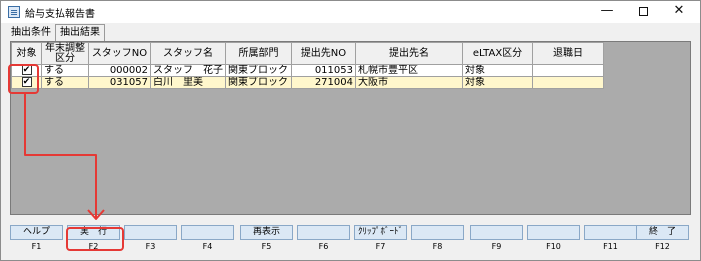 The width and height of the screenshot is (701, 261). What do you see at coordinates (119, 53) in the screenshot?
I see `col-header-staff-no: スタッフNO` at bounding box center [119, 53].